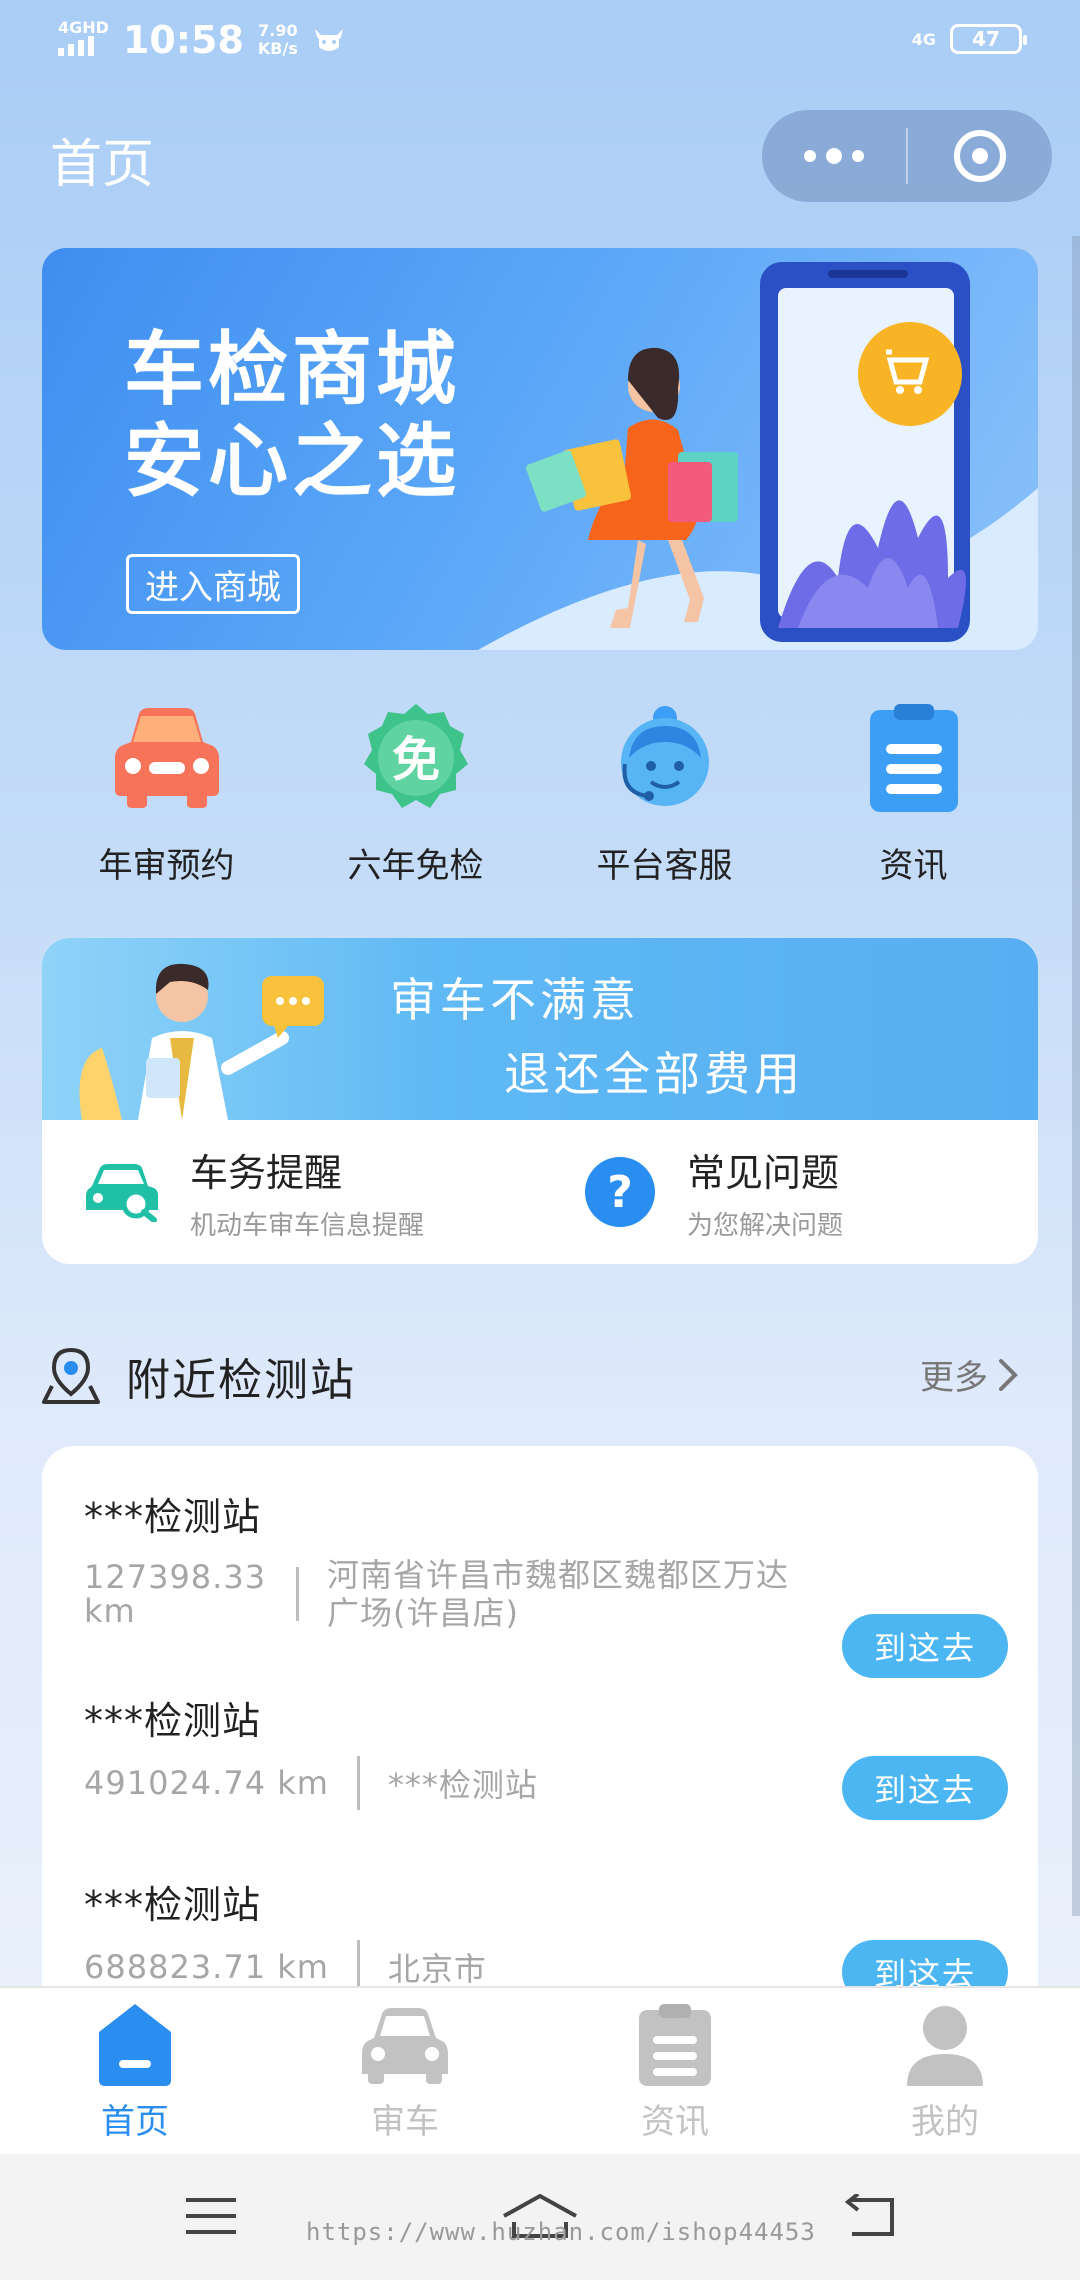 The height and width of the screenshot is (2280, 1080). Describe the element at coordinates (292, 415) in the screenshot. I see `banner-headline: 车检商城 安心之选` at that location.